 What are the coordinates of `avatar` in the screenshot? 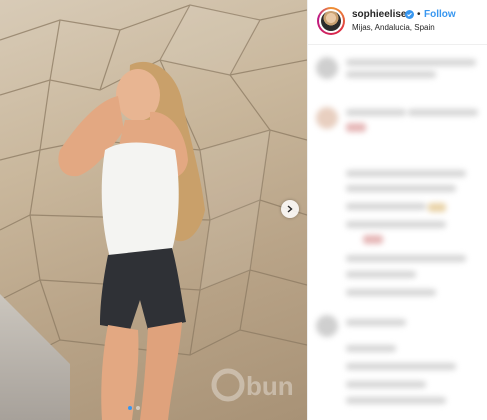 It's located at (331, 21).